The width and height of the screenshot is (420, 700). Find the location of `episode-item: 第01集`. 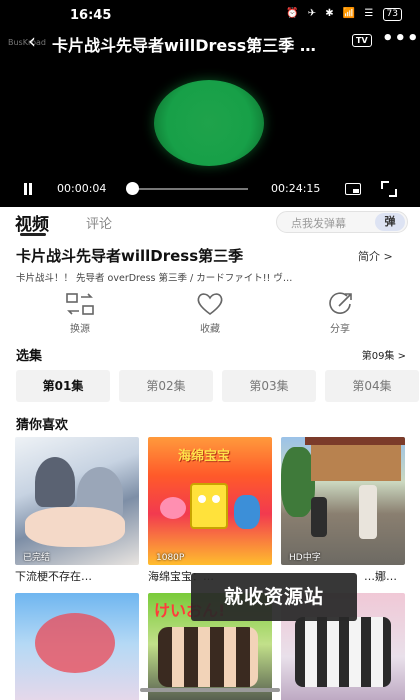

episode-item: 第01集 is located at coordinates (63, 386).